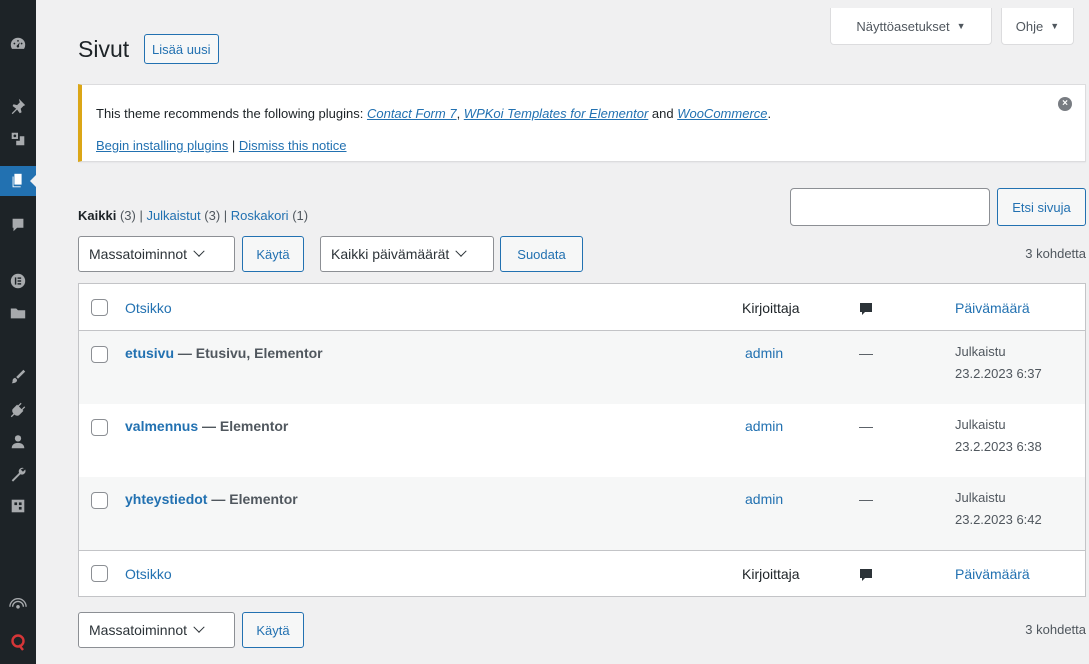 Image resolution: width=1089 pixels, height=664 pixels. Describe the element at coordinates (998, 446) in the screenshot. I see `publish-date: 23.2.2023 6:38` at that location.